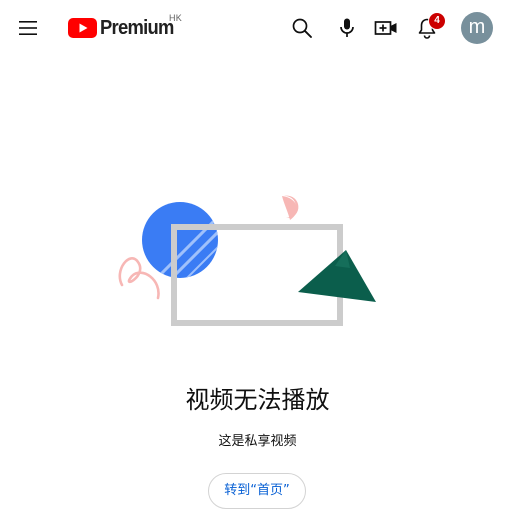 This screenshot has height=509, width=515. I want to click on create-video-icon, so click(385, 28).